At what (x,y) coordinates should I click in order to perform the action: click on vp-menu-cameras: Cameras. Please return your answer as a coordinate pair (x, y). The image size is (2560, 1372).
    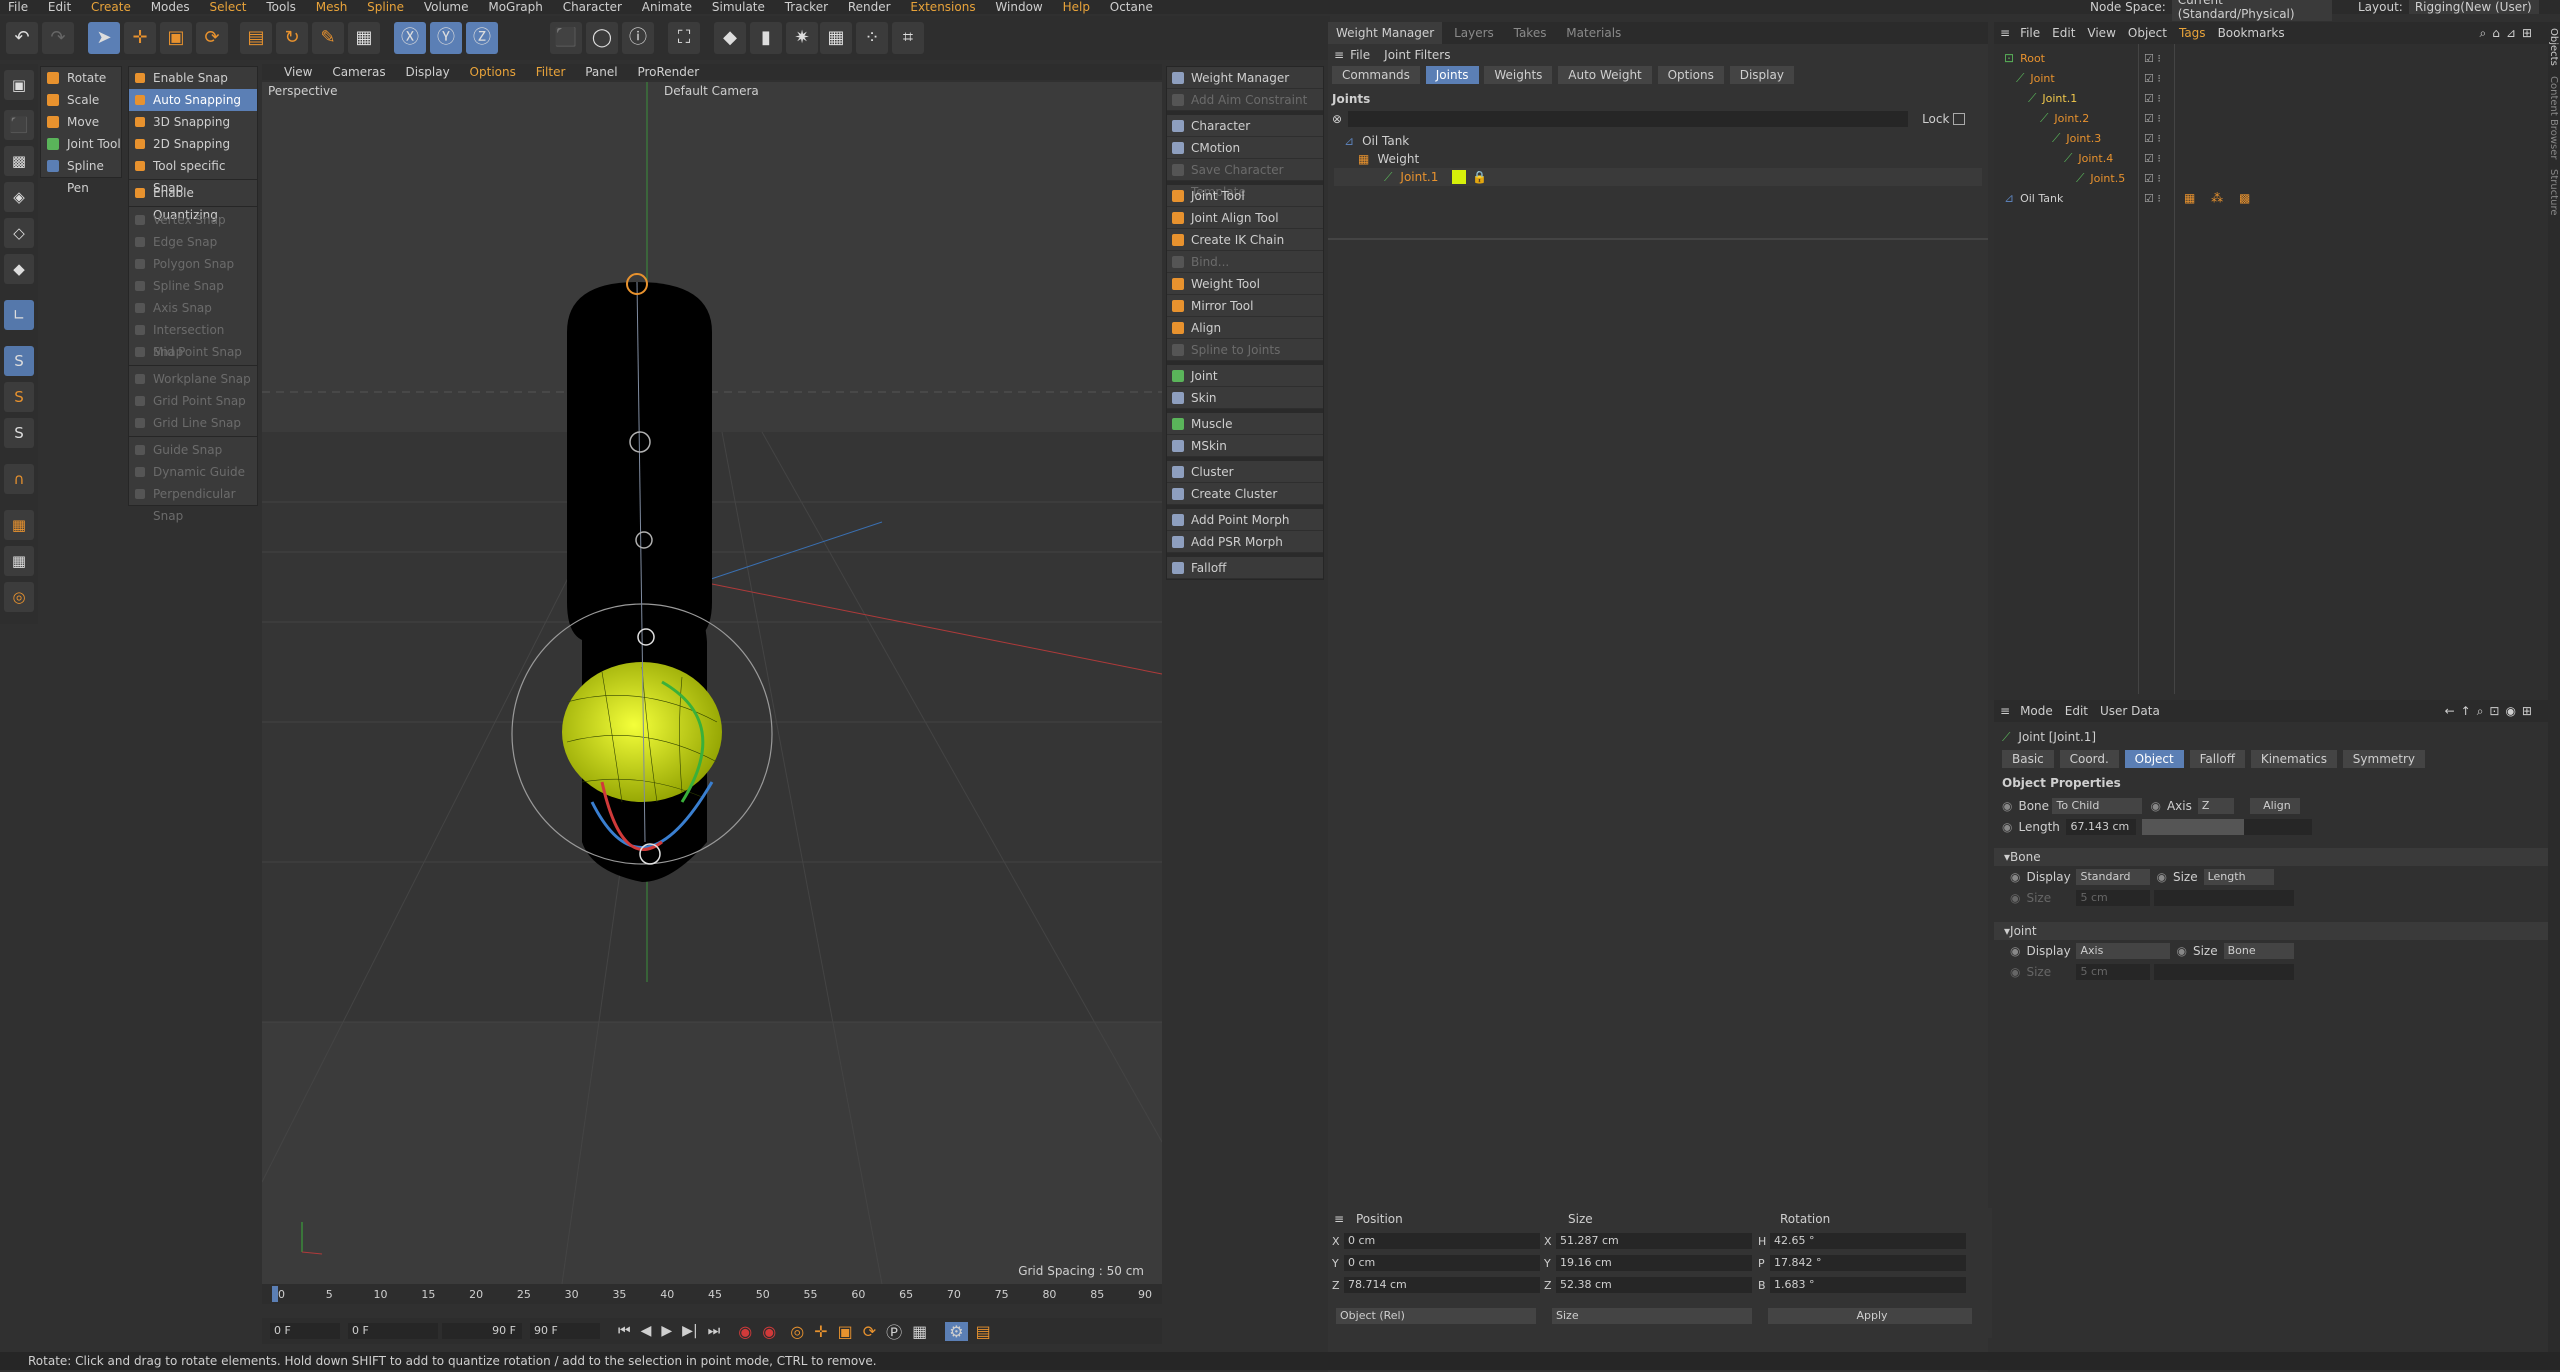
    Looking at the image, I should click on (358, 72).